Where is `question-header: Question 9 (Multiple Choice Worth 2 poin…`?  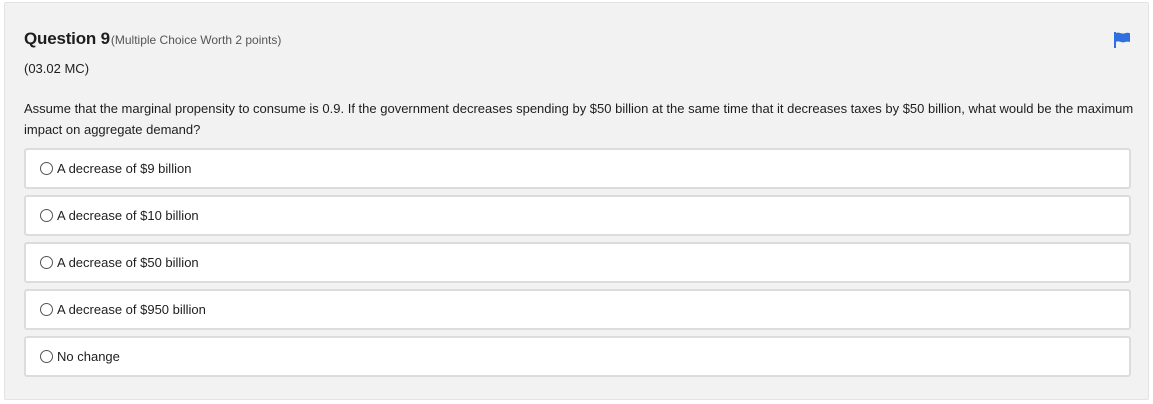
question-header: Question 9 (Multiple Choice Worth 2 poin… is located at coordinates (152, 39).